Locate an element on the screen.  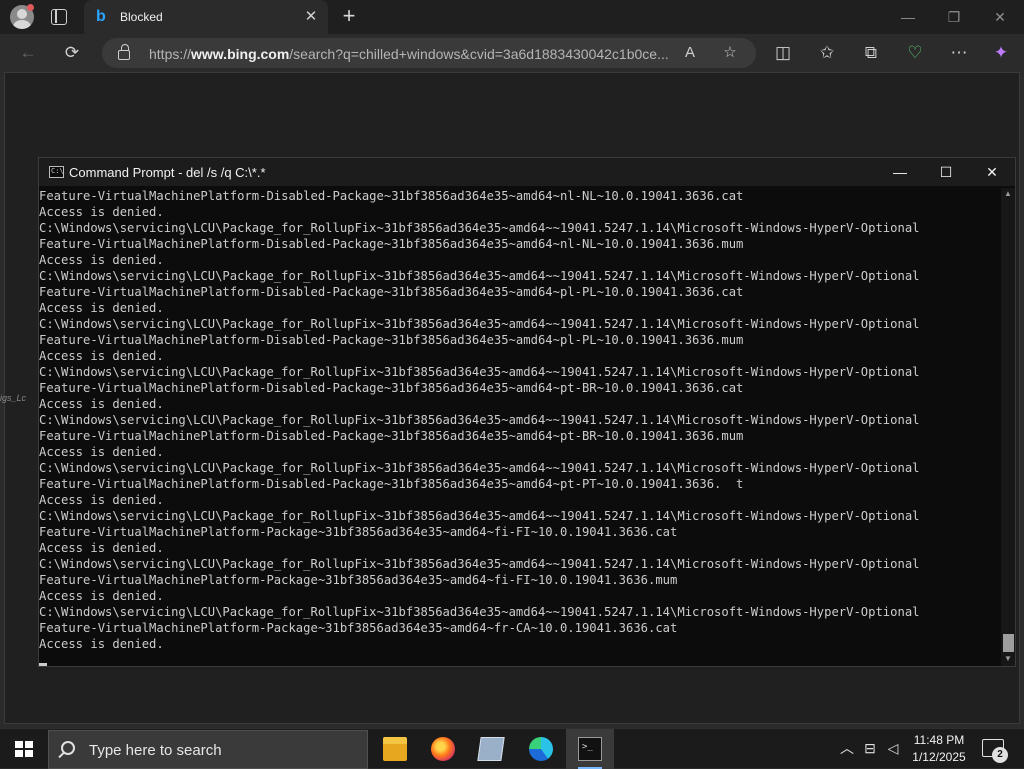
edge-icon is located at coordinates (541, 749).